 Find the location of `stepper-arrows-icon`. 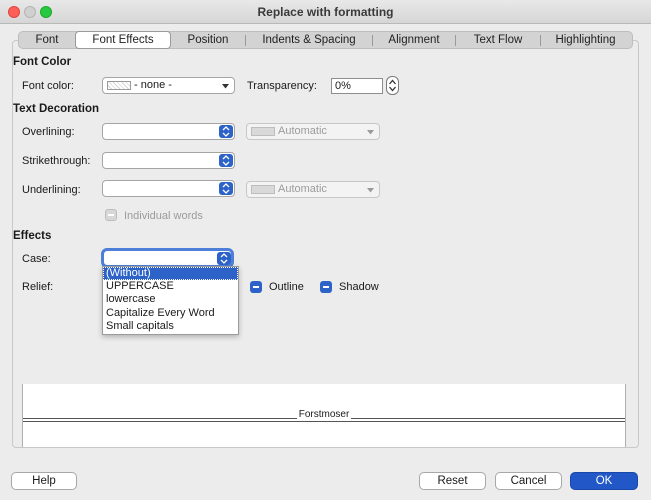

stepper-arrows-icon is located at coordinates (392, 85).